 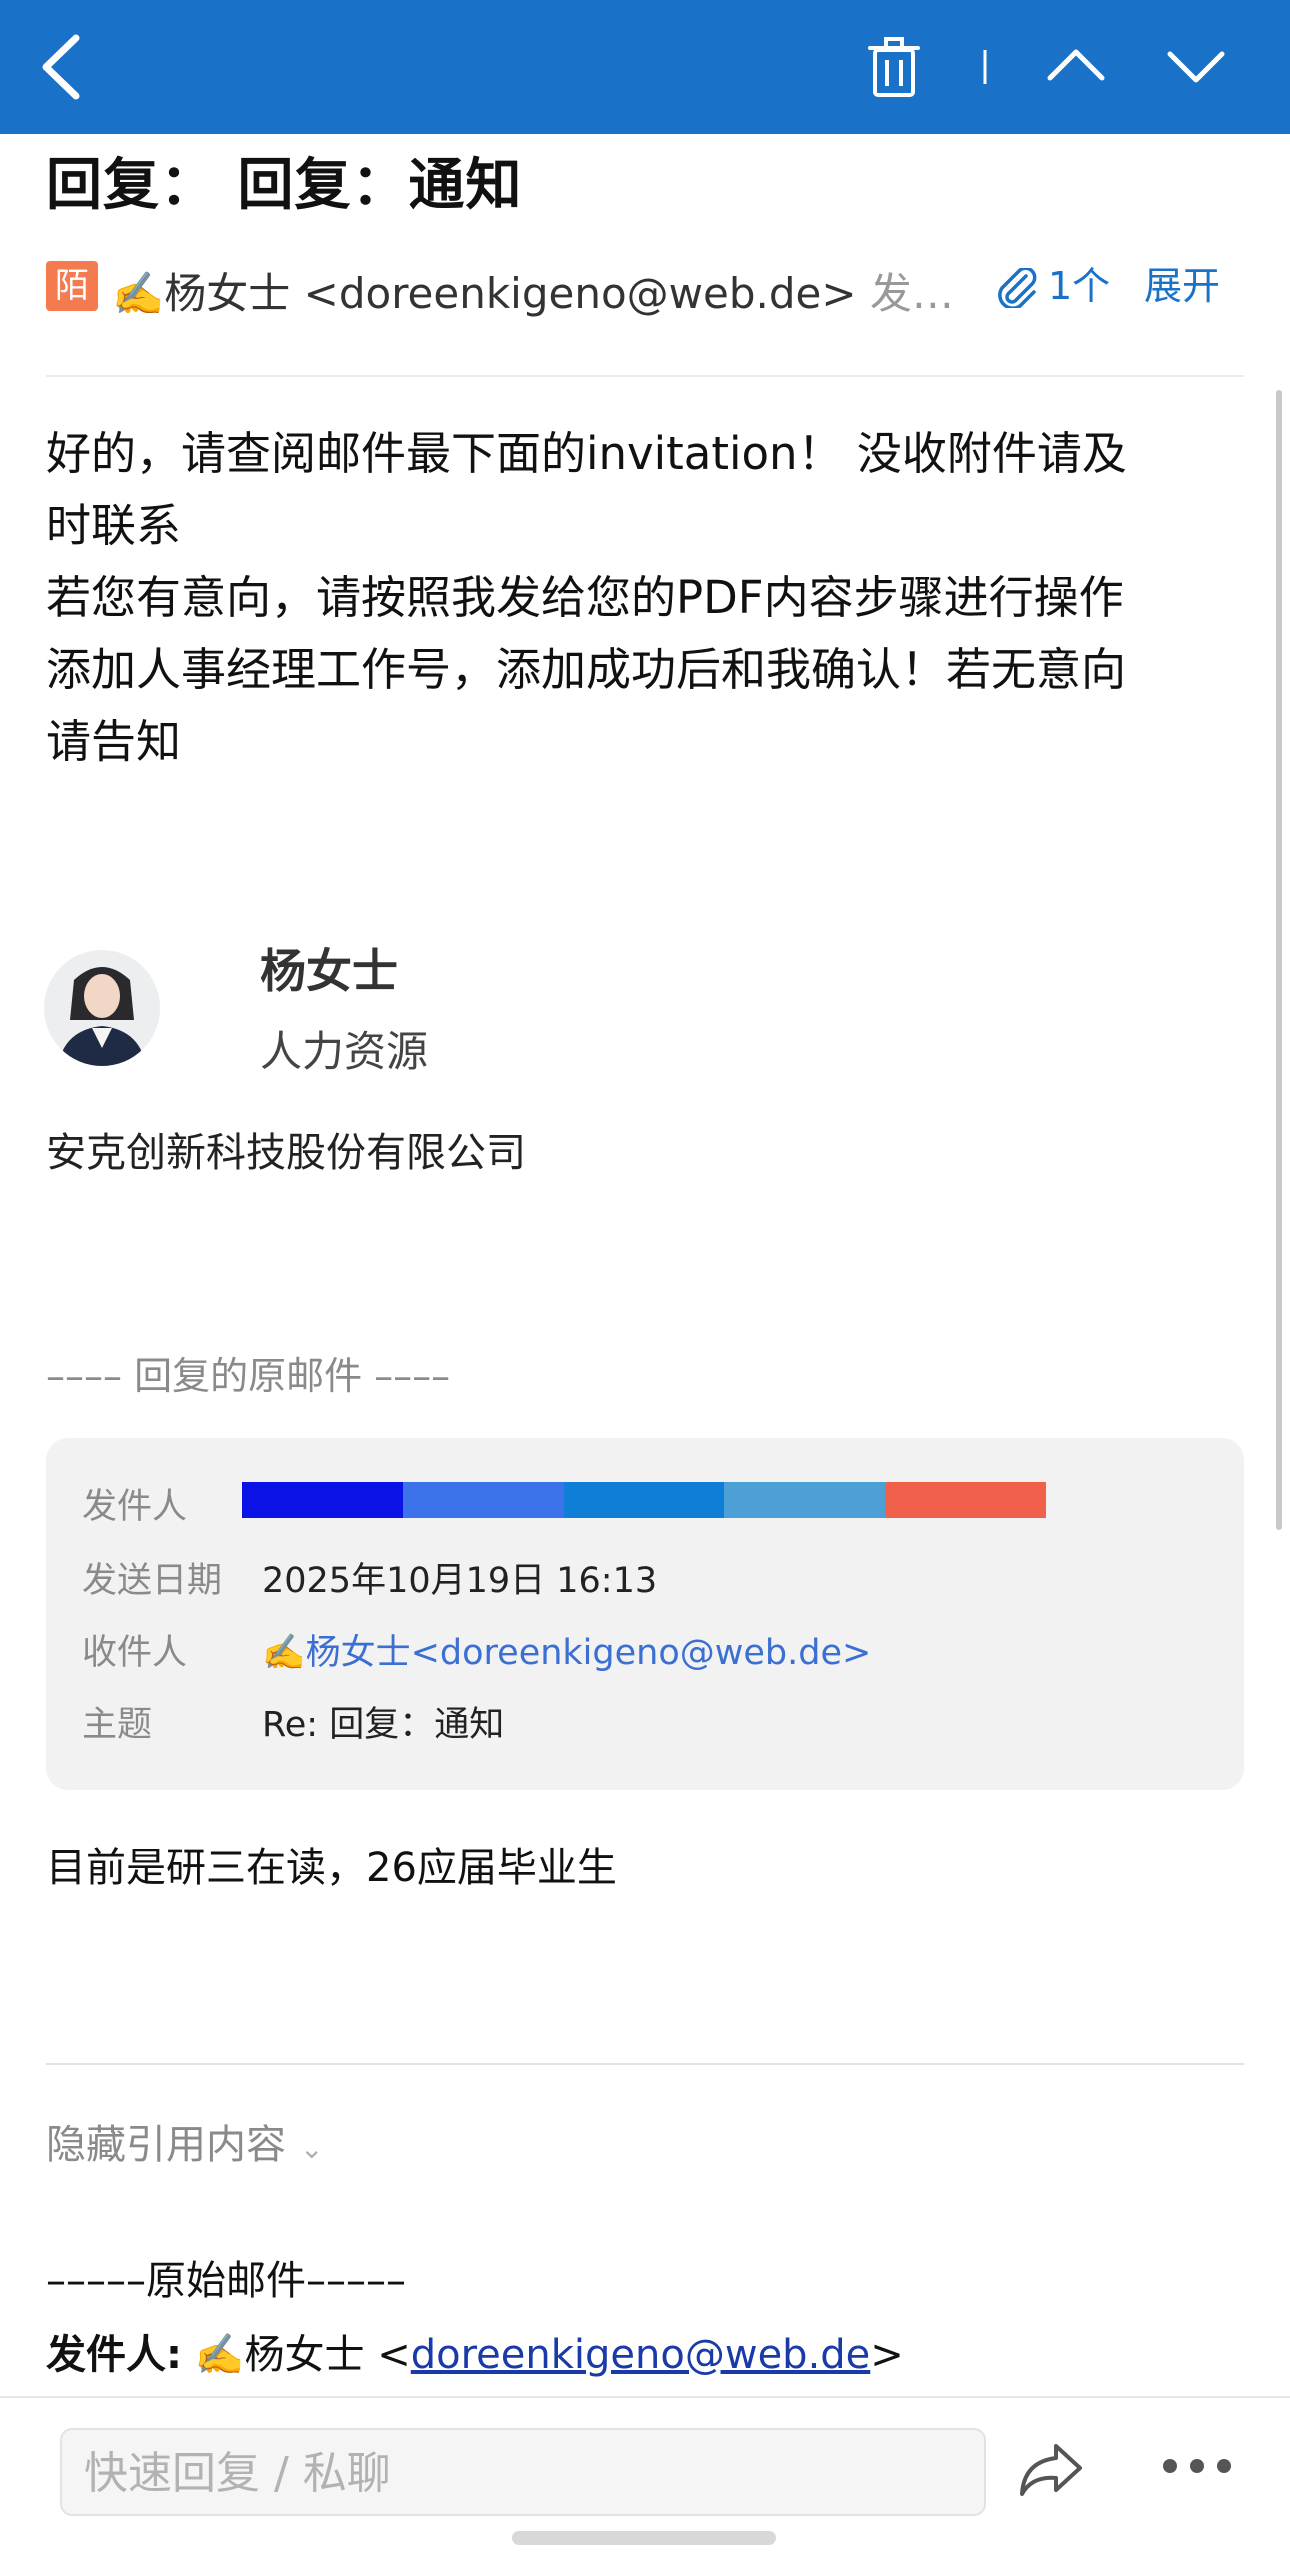 What do you see at coordinates (1017, 288) in the screenshot?
I see `paperclip-icon` at bounding box center [1017, 288].